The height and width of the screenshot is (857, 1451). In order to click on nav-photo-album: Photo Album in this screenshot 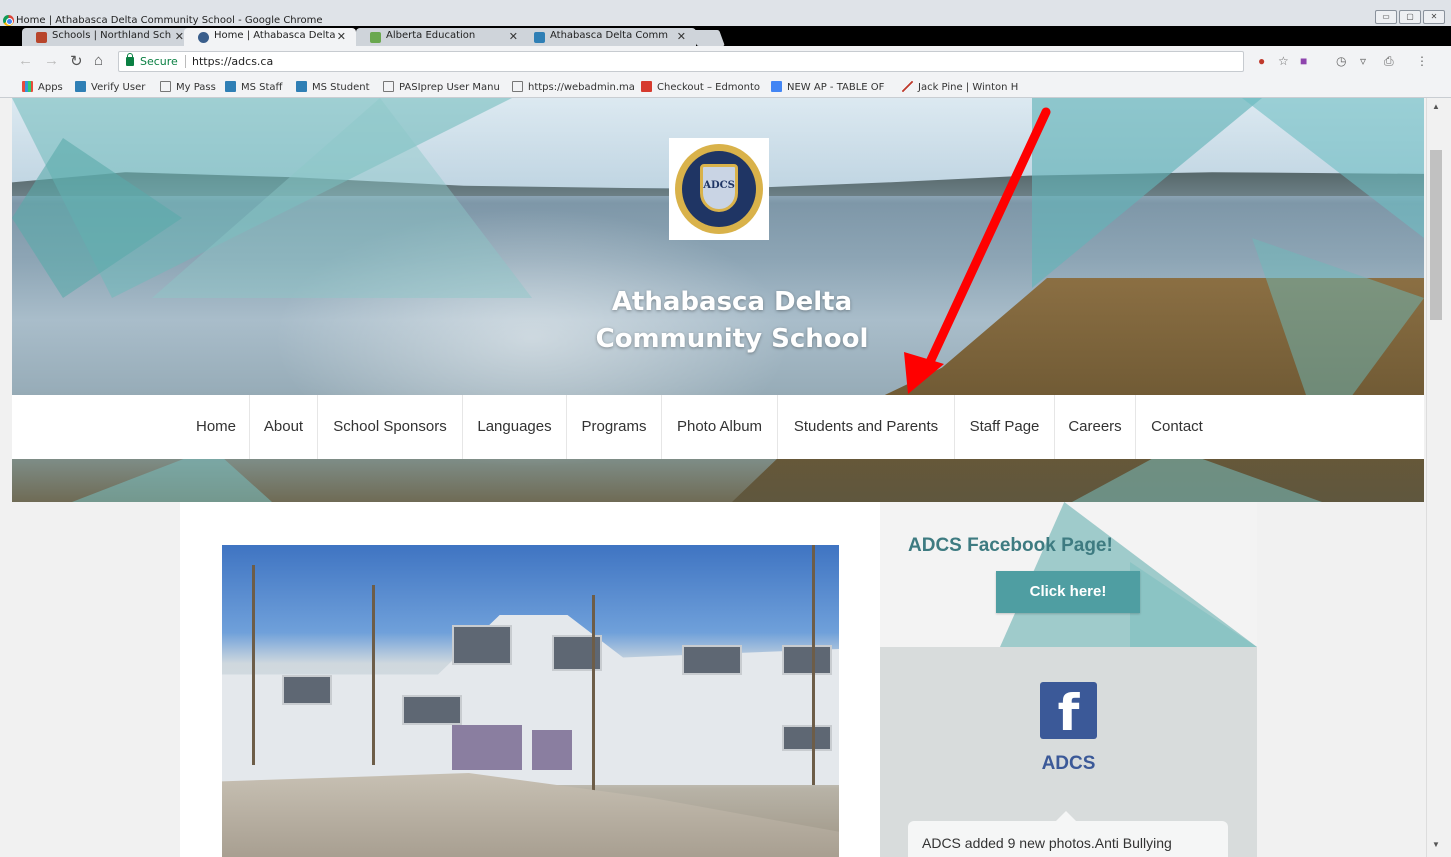, I will do `click(720, 427)`.